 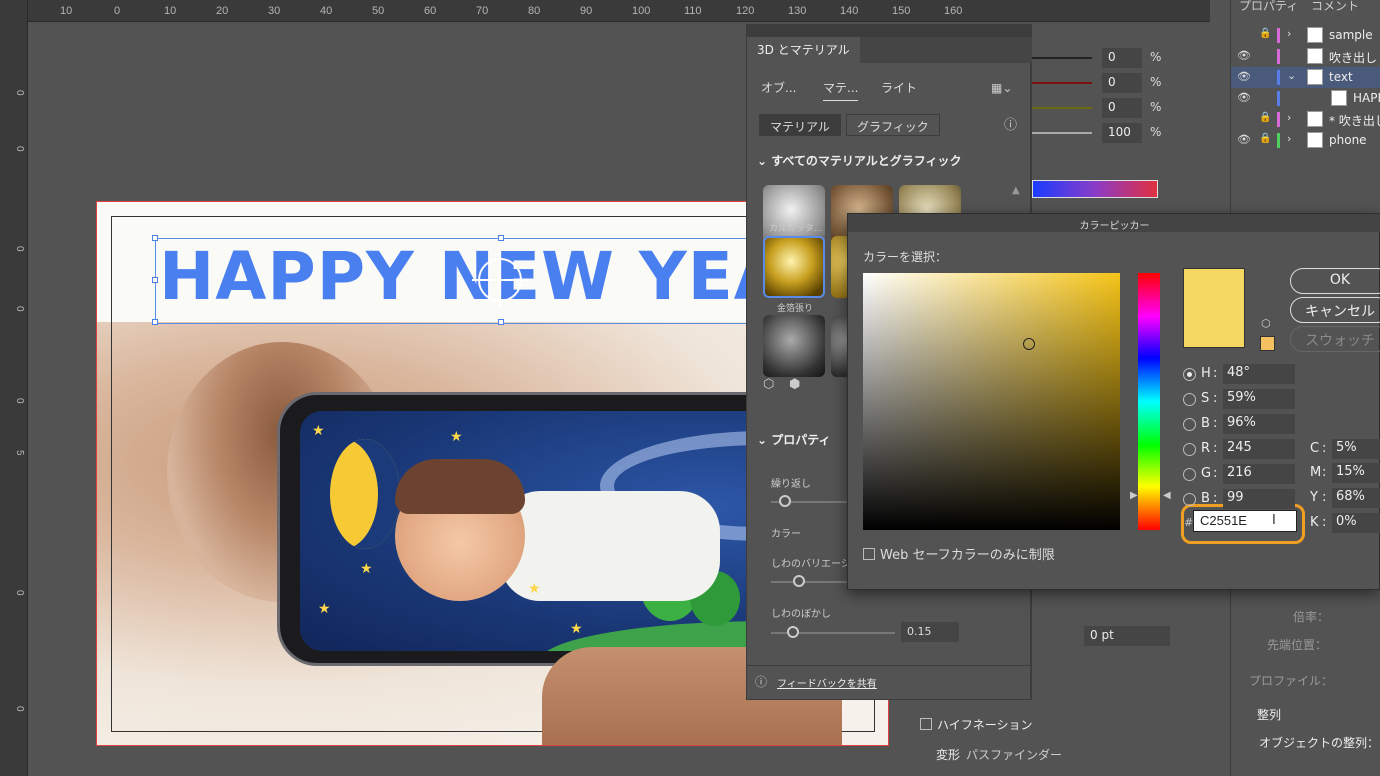 I want to click on percent-unit: %, so click(x=1156, y=132).